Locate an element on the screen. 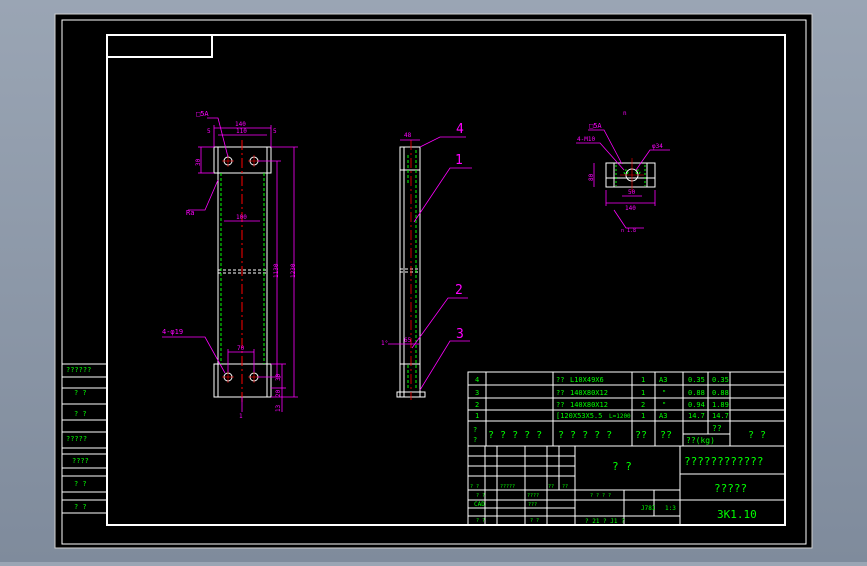  bom-cell: 0.94 is located at coordinates (696, 405).